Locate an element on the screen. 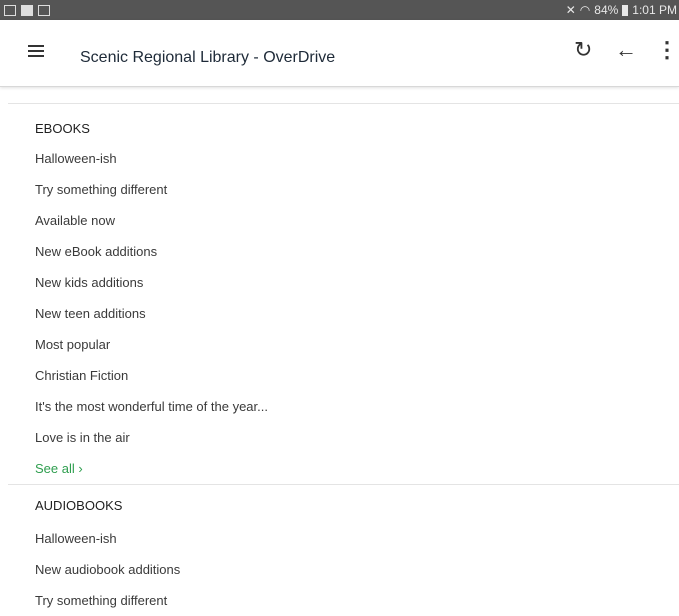 The image size is (679, 616). ebooks-see-all-link: See all › is located at coordinates (357, 468).